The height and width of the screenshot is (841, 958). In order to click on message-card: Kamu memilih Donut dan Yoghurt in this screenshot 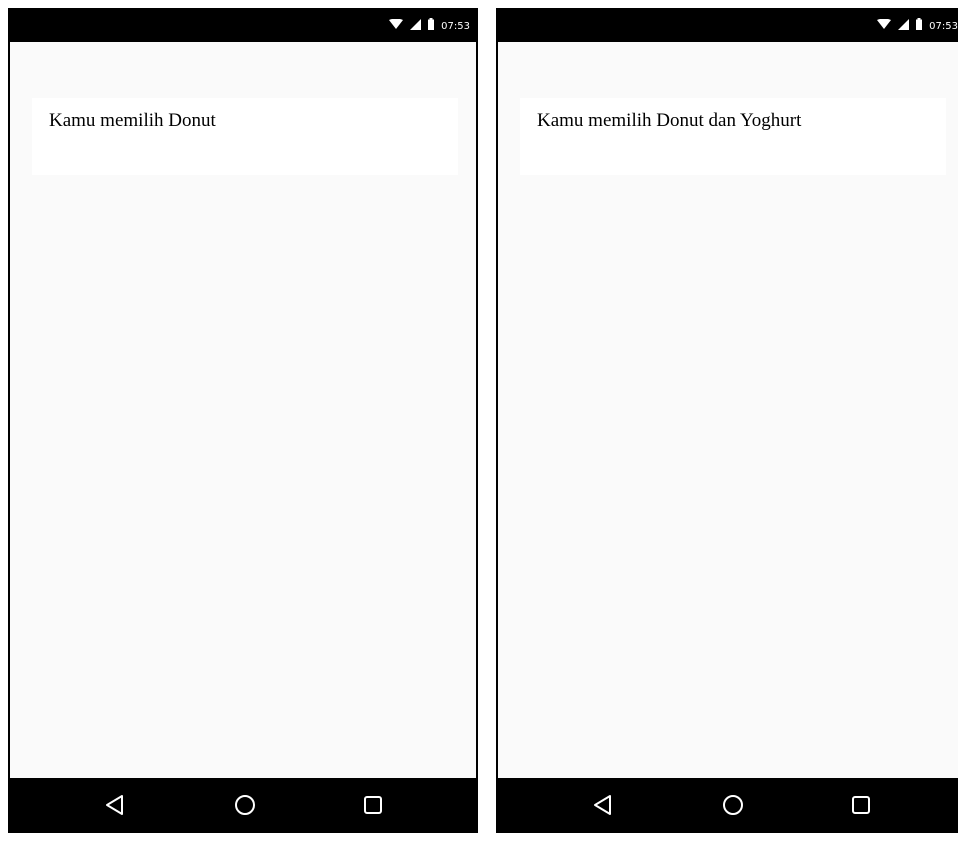, I will do `click(733, 136)`.